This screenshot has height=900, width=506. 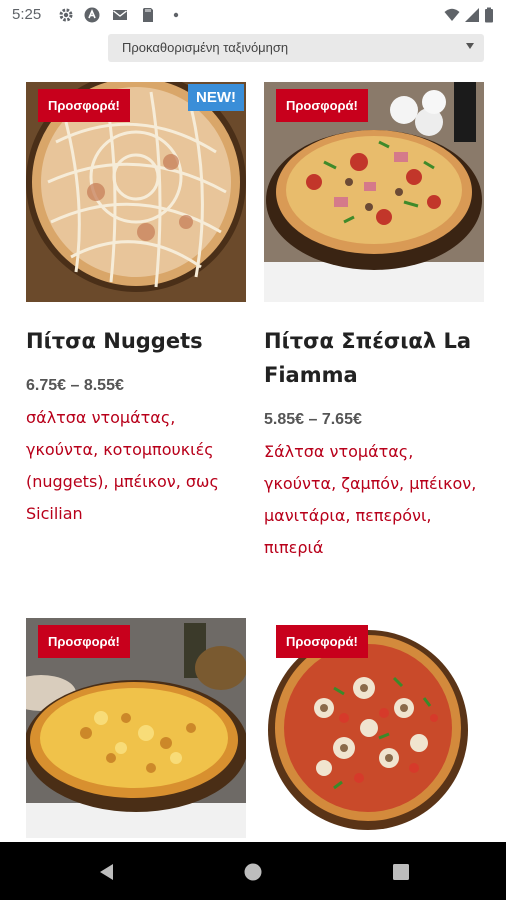 What do you see at coordinates (27, 14) in the screenshot?
I see `status-time: 5:25` at bounding box center [27, 14].